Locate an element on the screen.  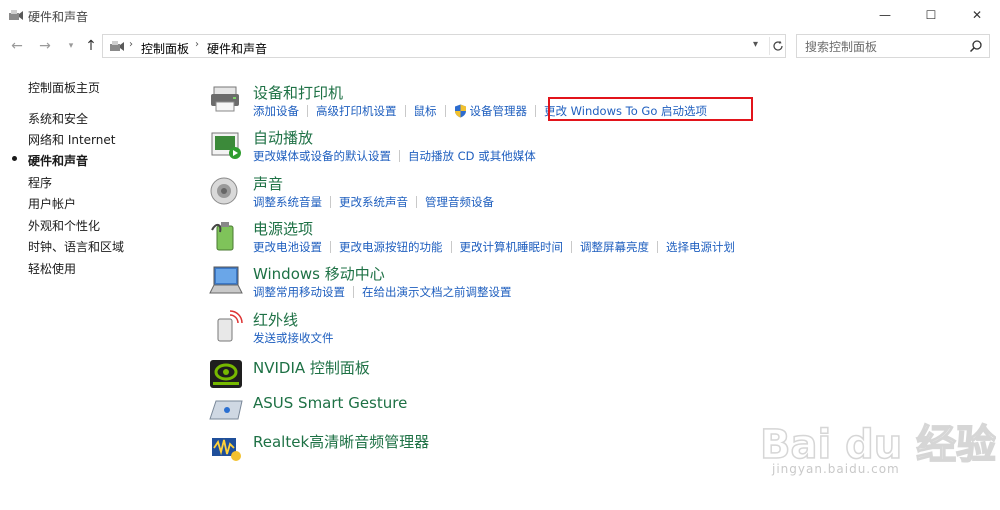
breadcrumb-control-panel: 控制面板 is located at coordinates (165, 48).